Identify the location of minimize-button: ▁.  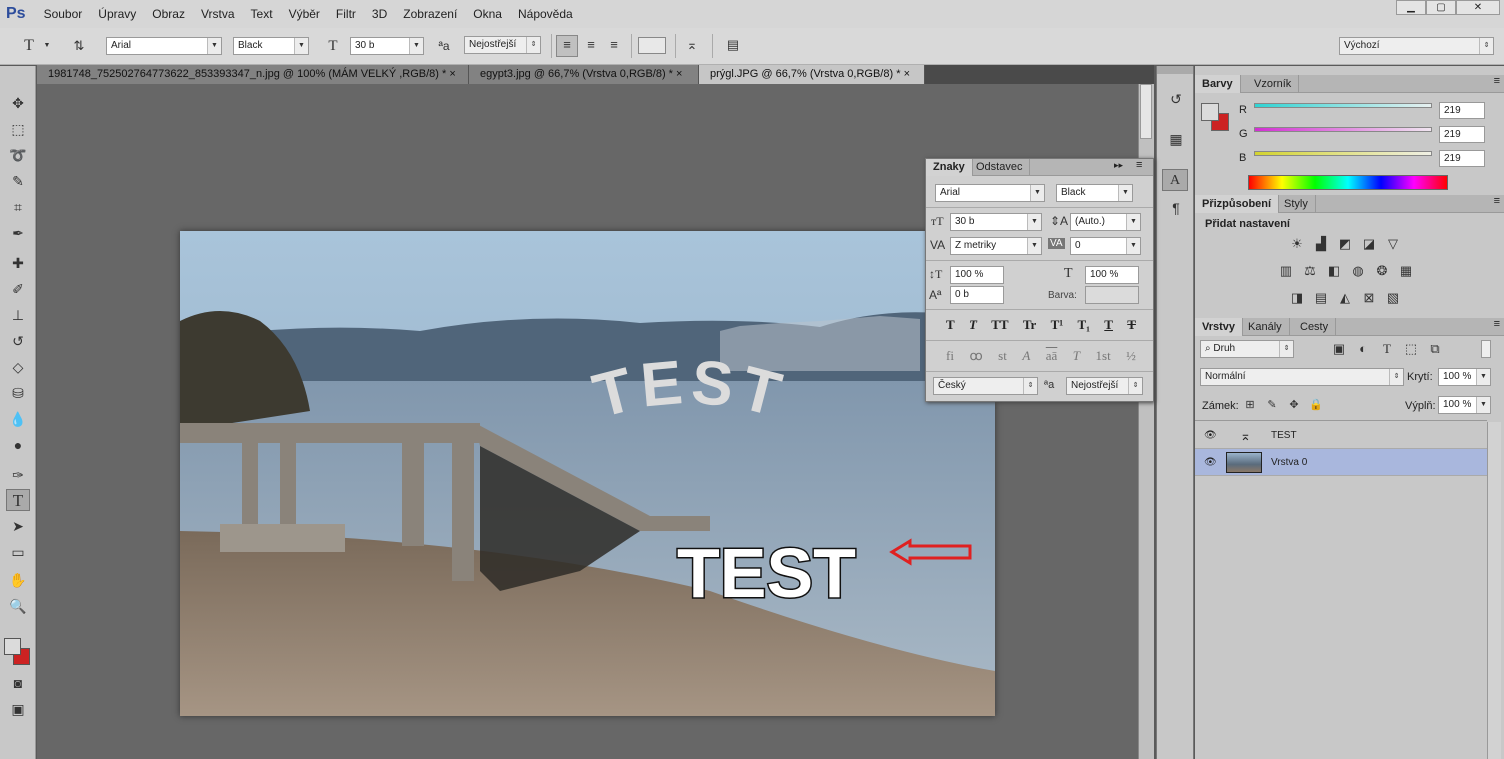
(1411, 7).